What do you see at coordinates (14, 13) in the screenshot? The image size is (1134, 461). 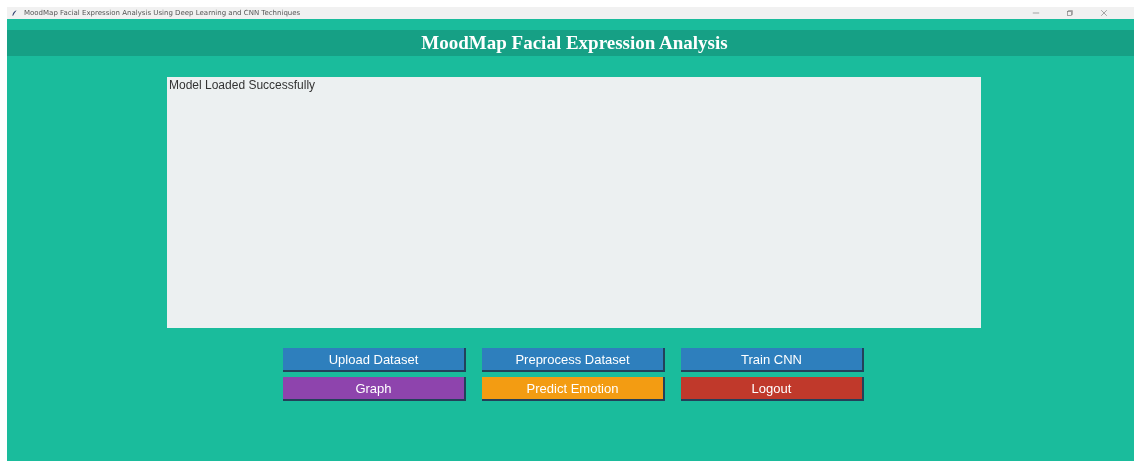 I see `feather-icon` at bounding box center [14, 13].